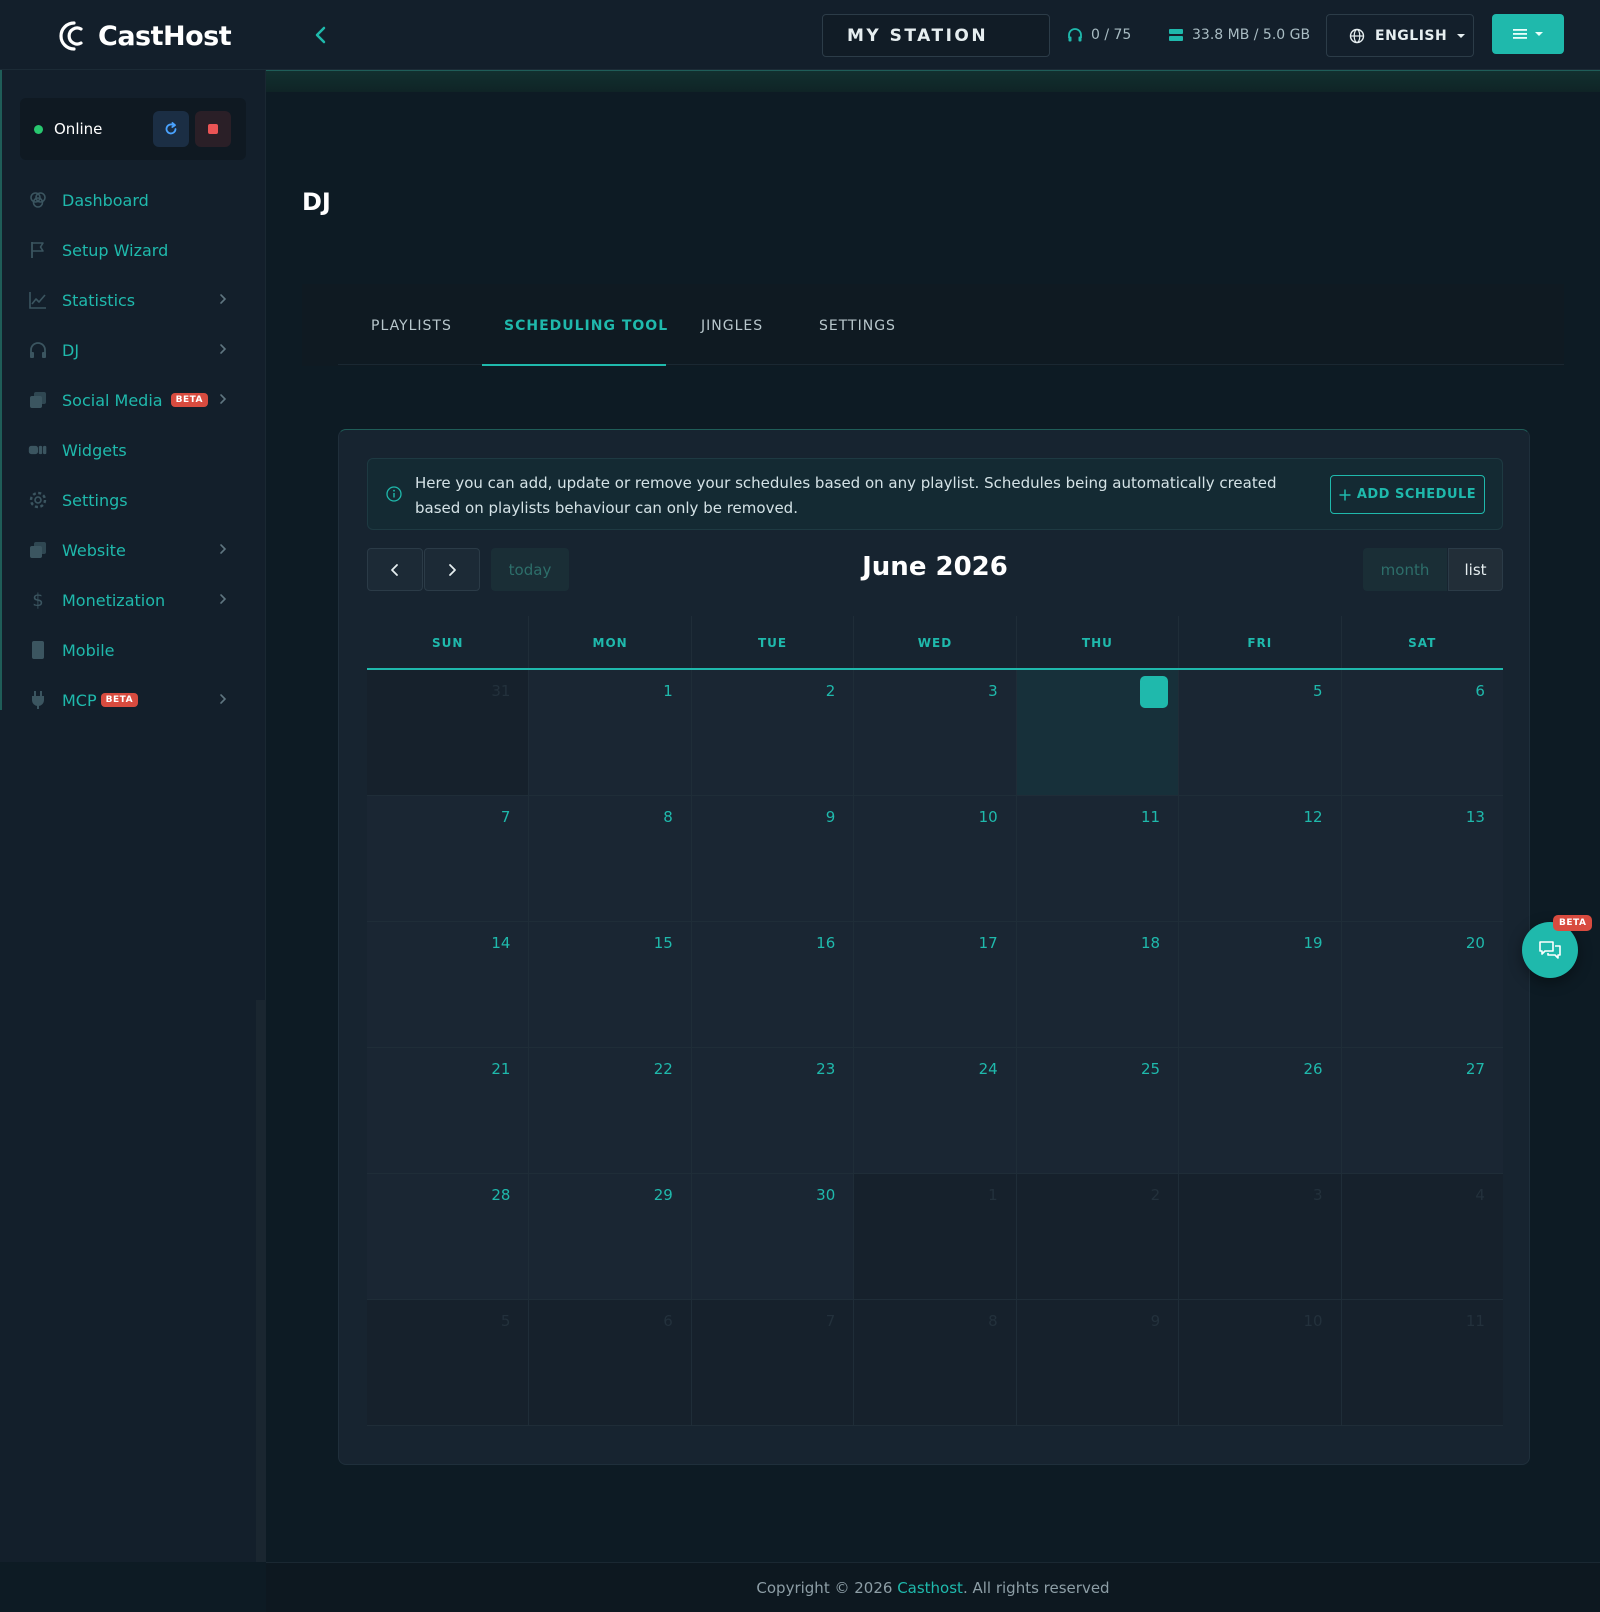  Describe the element at coordinates (1475, 1069) in the screenshot. I see `day-number: 27` at that location.